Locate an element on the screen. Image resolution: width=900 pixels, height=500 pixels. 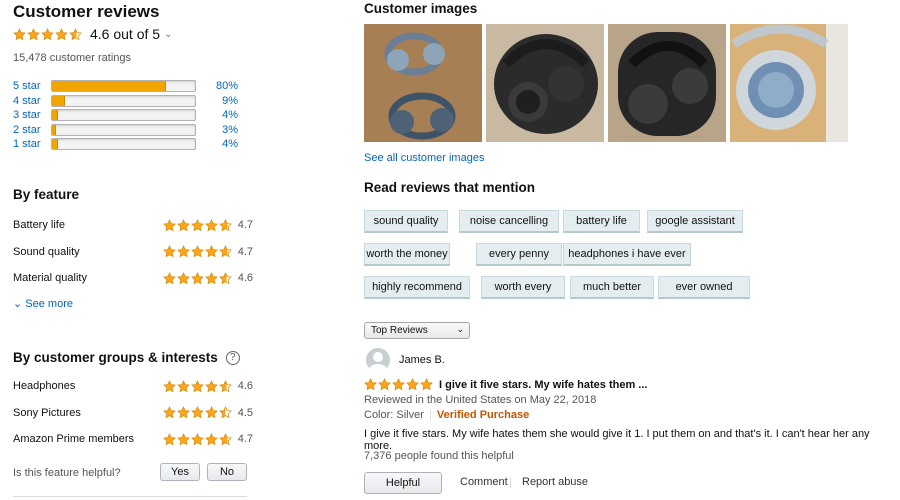
histogram-row: 3 star 4% is located at coordinates (128, 115).